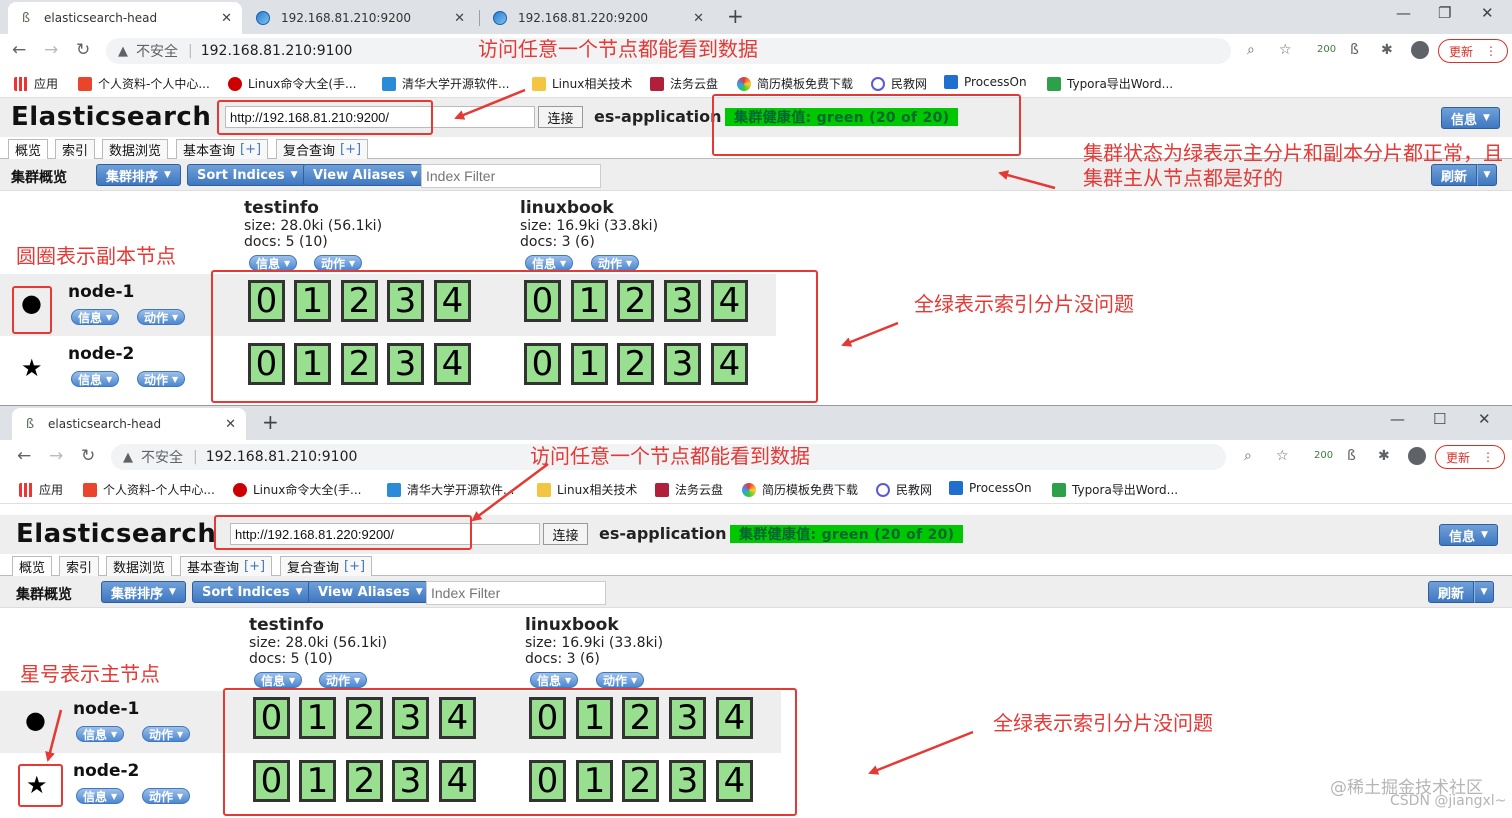  What do you see at coordinates (360, 18) in the screenshot?
I see `tab-210-9200: 192.168.81.210:9200 ✕` at bounding box center [360, 18].